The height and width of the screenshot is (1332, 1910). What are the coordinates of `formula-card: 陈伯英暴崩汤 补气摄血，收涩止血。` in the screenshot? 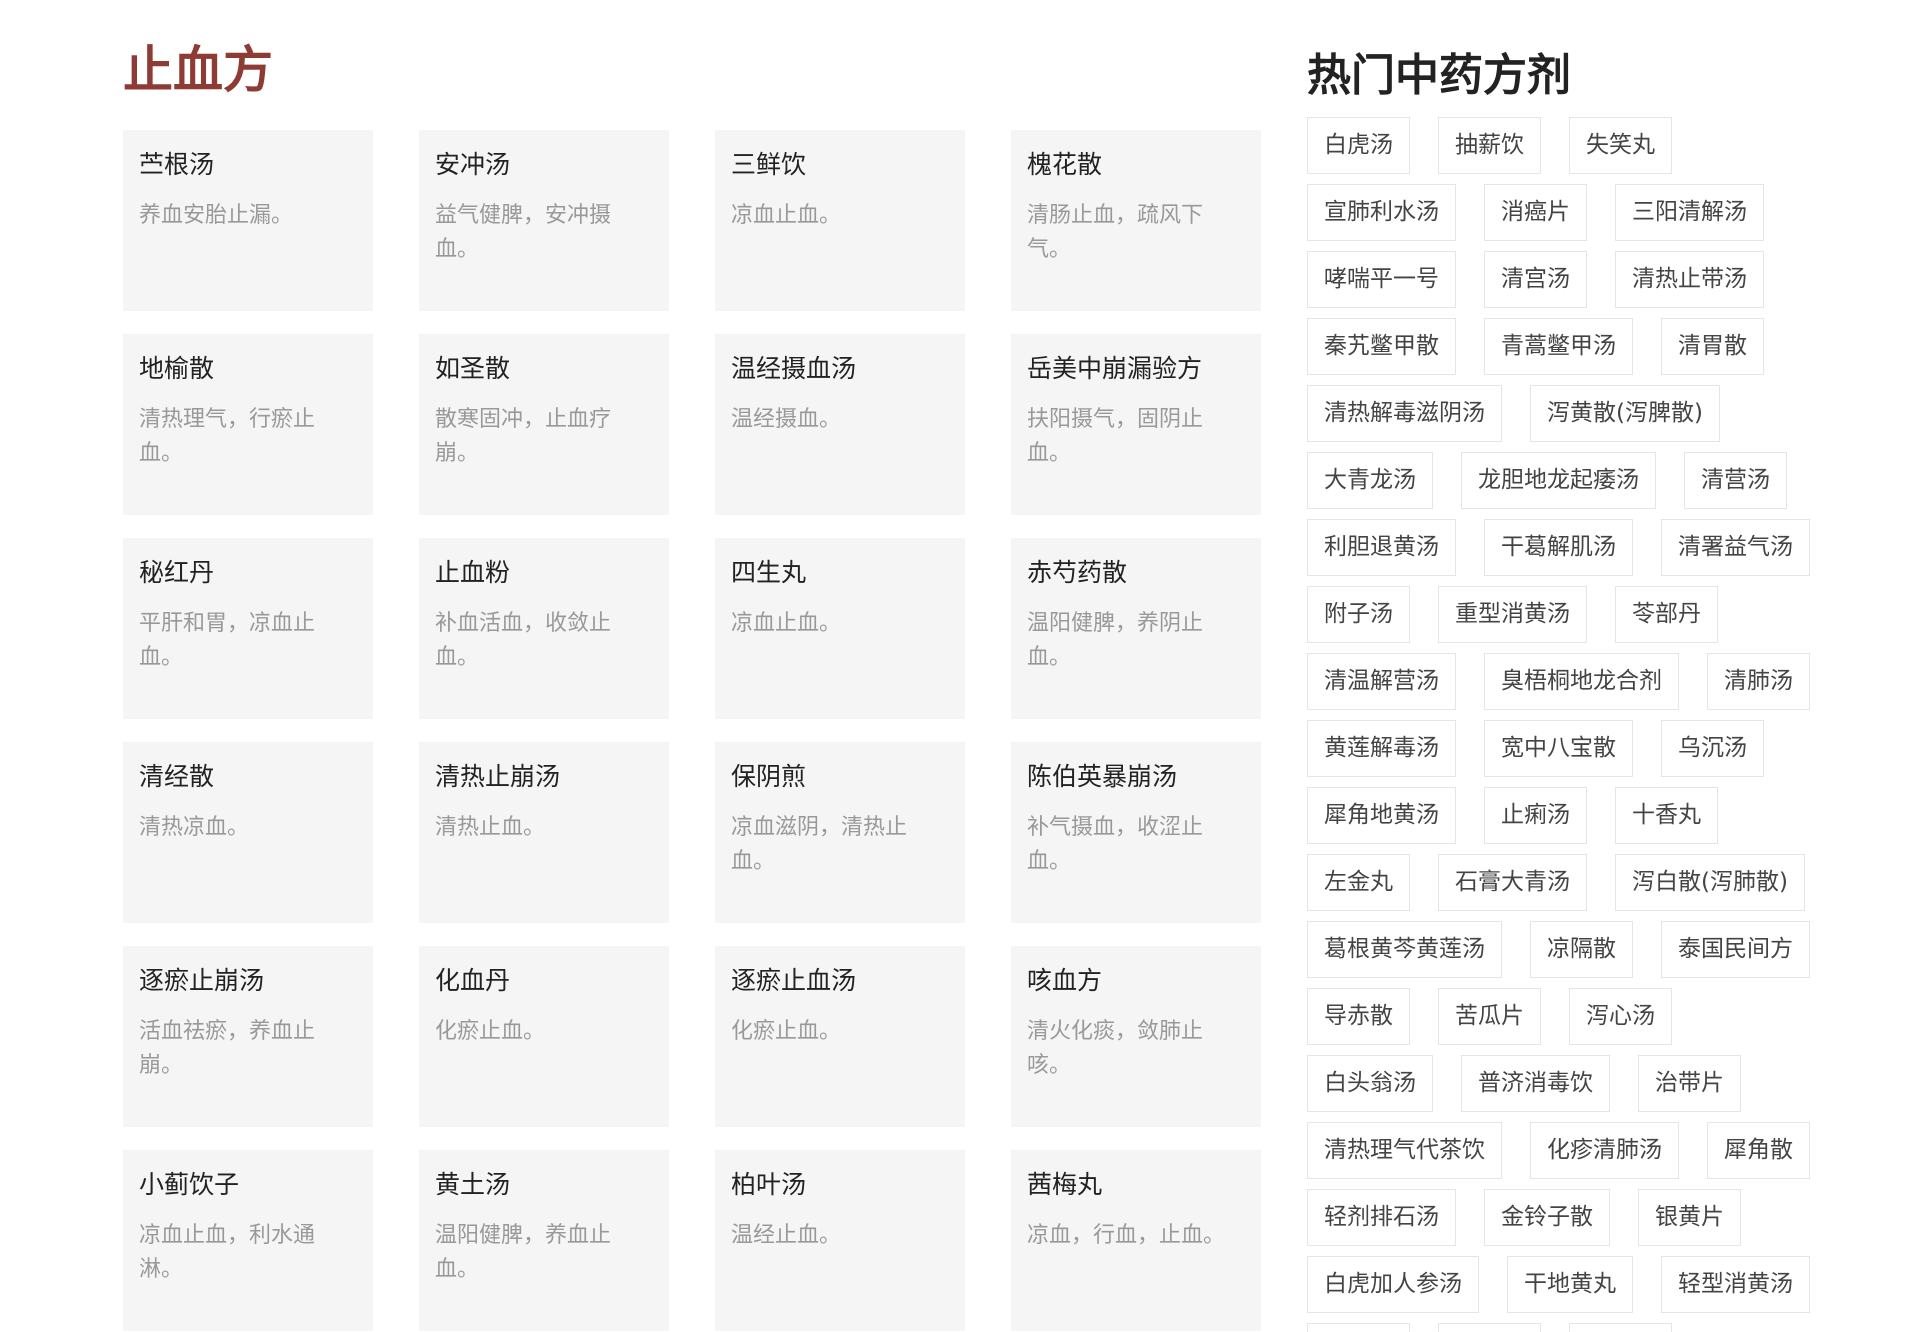 It's located at (1136, 832).